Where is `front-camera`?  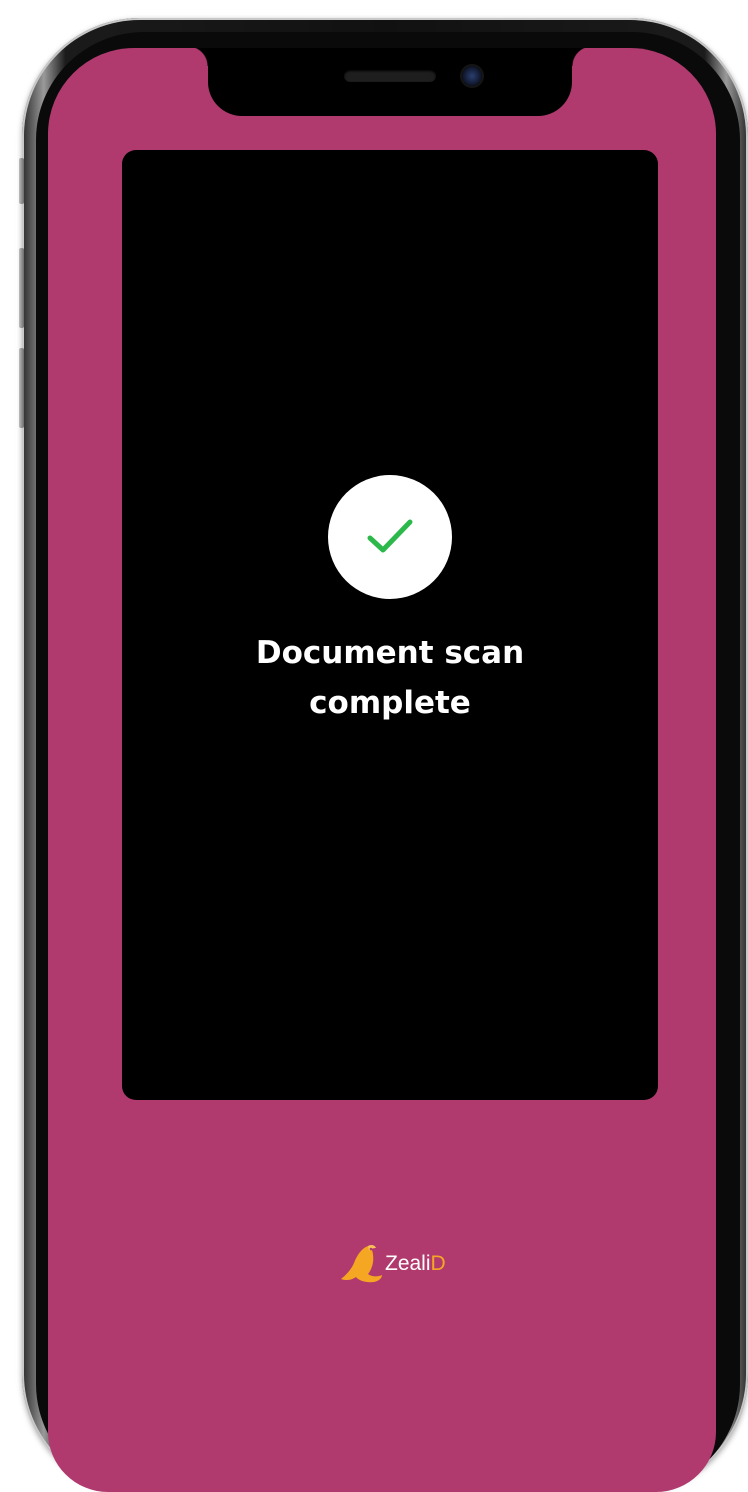
front-camera is located at coordinates (472, 76).